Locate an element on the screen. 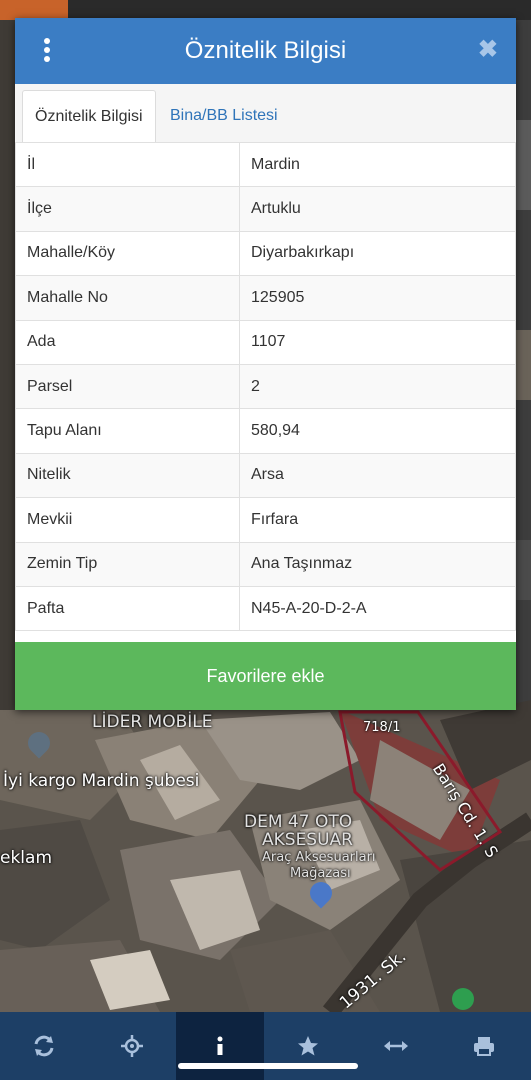  measure-button is located at coordinates (396, 1046).